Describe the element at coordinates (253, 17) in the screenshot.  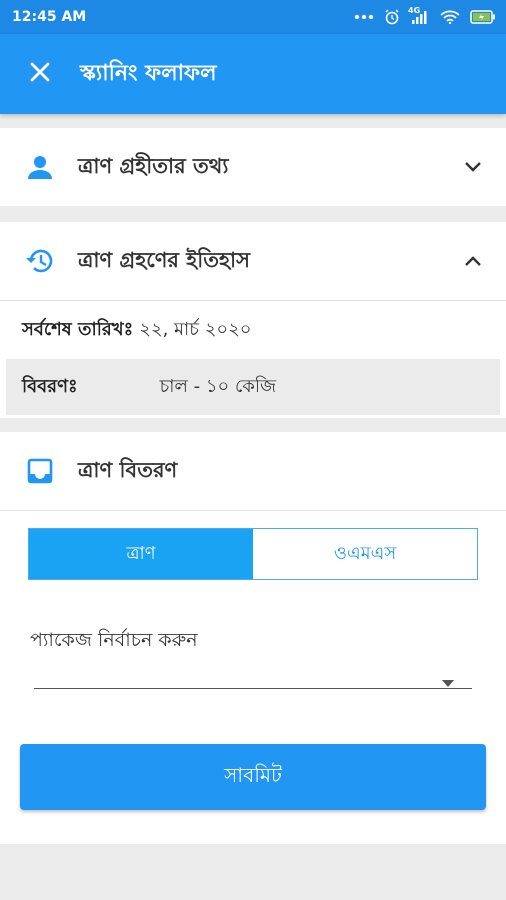
I see `status-bar: 12:45 AM 4G` at that location.